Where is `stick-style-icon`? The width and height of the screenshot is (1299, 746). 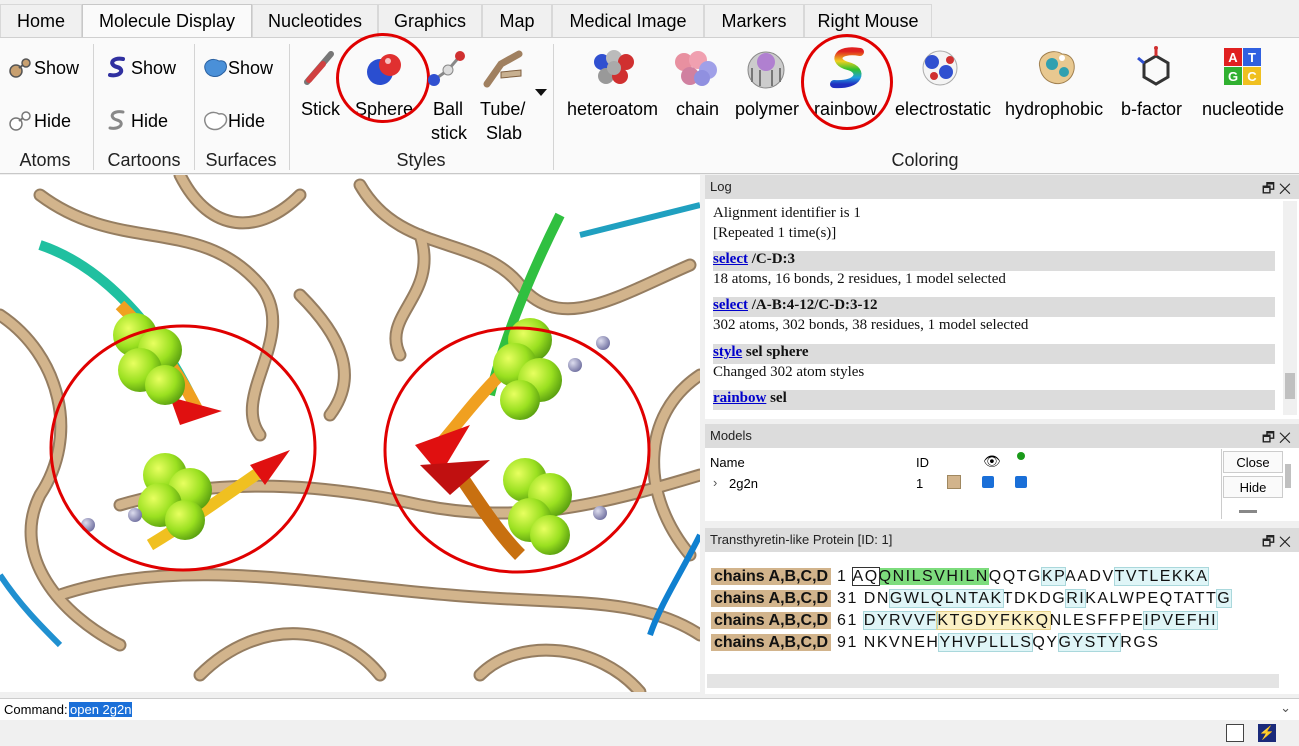
stick-style-icon is located at coordinates (319, 68).